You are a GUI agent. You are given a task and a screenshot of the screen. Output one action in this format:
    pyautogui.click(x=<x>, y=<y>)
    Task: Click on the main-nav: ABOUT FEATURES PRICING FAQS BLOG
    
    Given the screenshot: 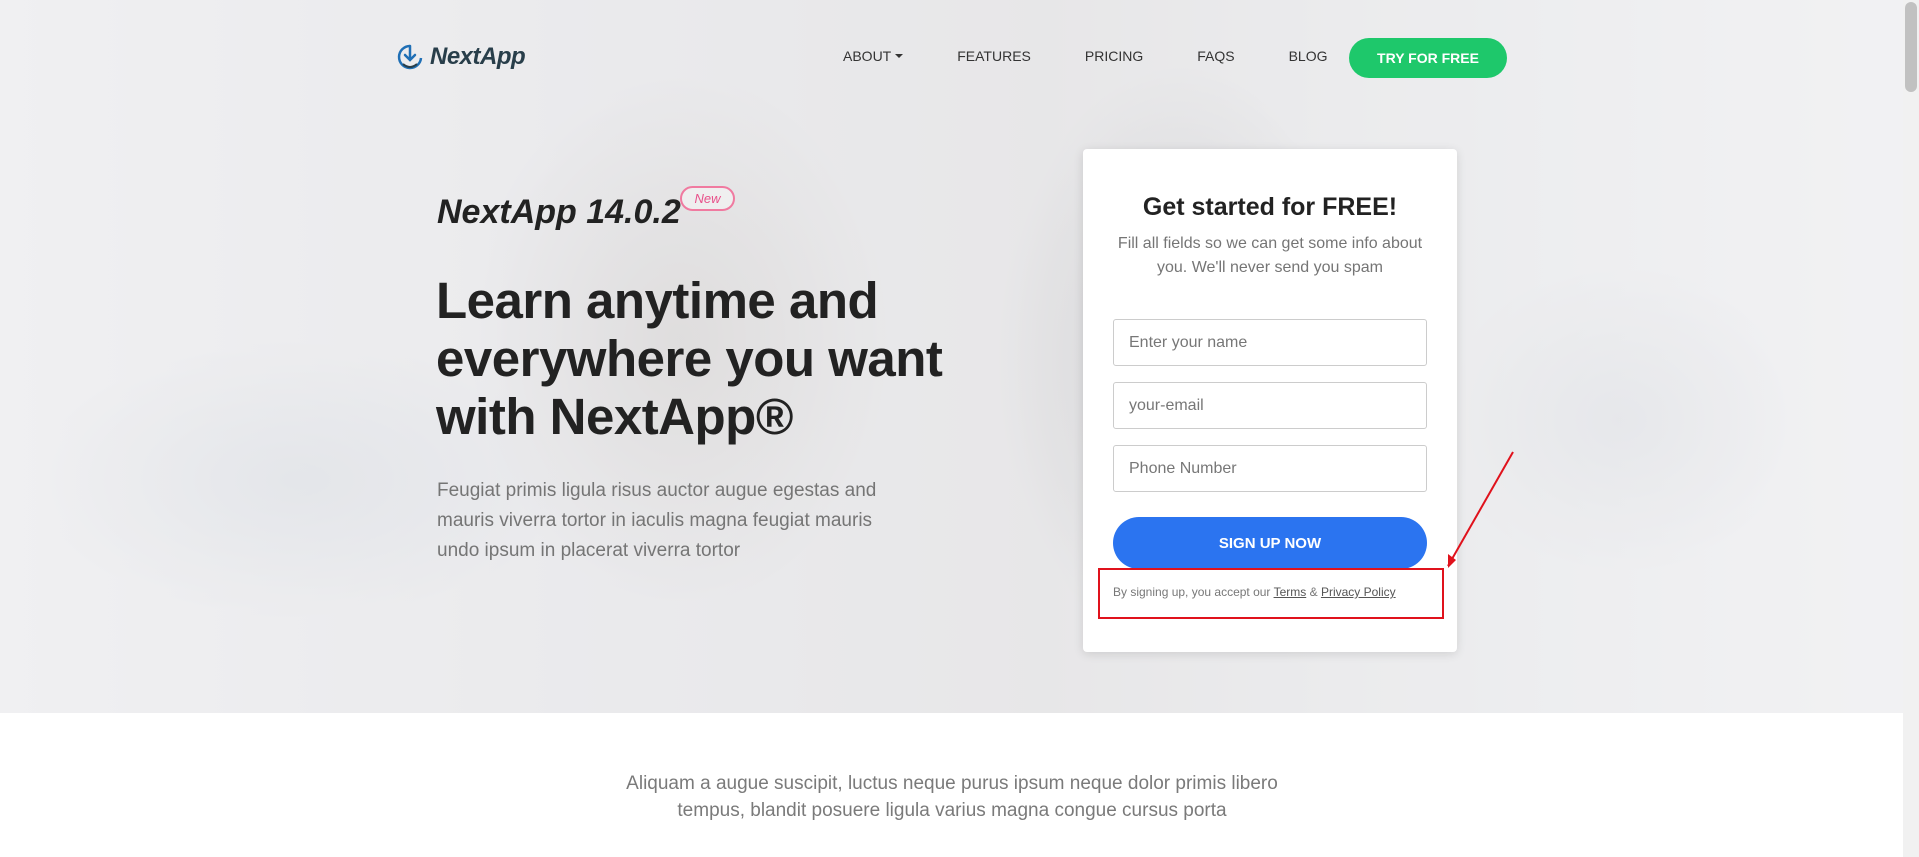 What is the action you would take?
    pyautogui.click(x=1112, y=56)
    